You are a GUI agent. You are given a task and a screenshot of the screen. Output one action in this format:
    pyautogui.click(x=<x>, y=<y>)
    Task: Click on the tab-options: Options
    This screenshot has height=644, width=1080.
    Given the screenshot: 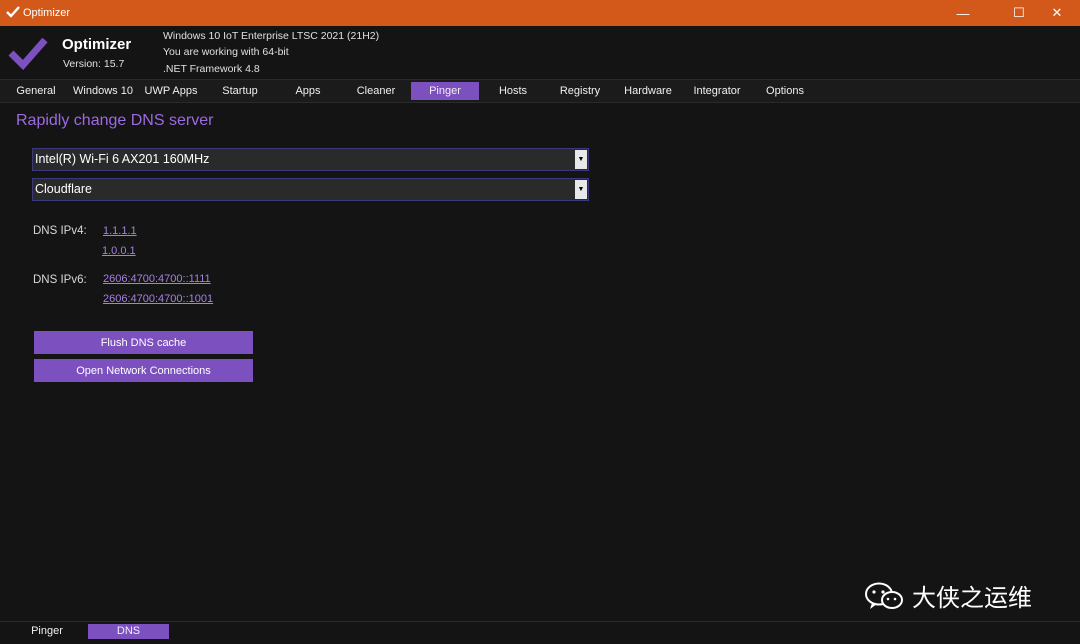 What is the action you would take?
    pyautogui.click(x=785, y=91)
    